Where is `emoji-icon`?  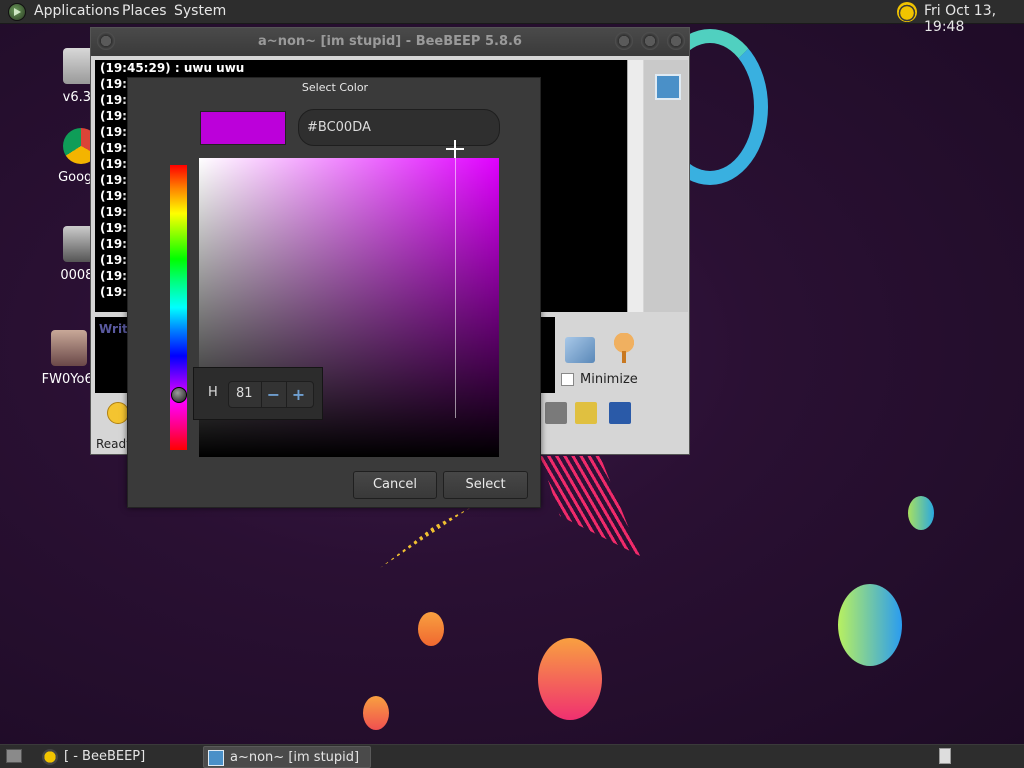
emoji-icon is located at coordinates (118, 413).